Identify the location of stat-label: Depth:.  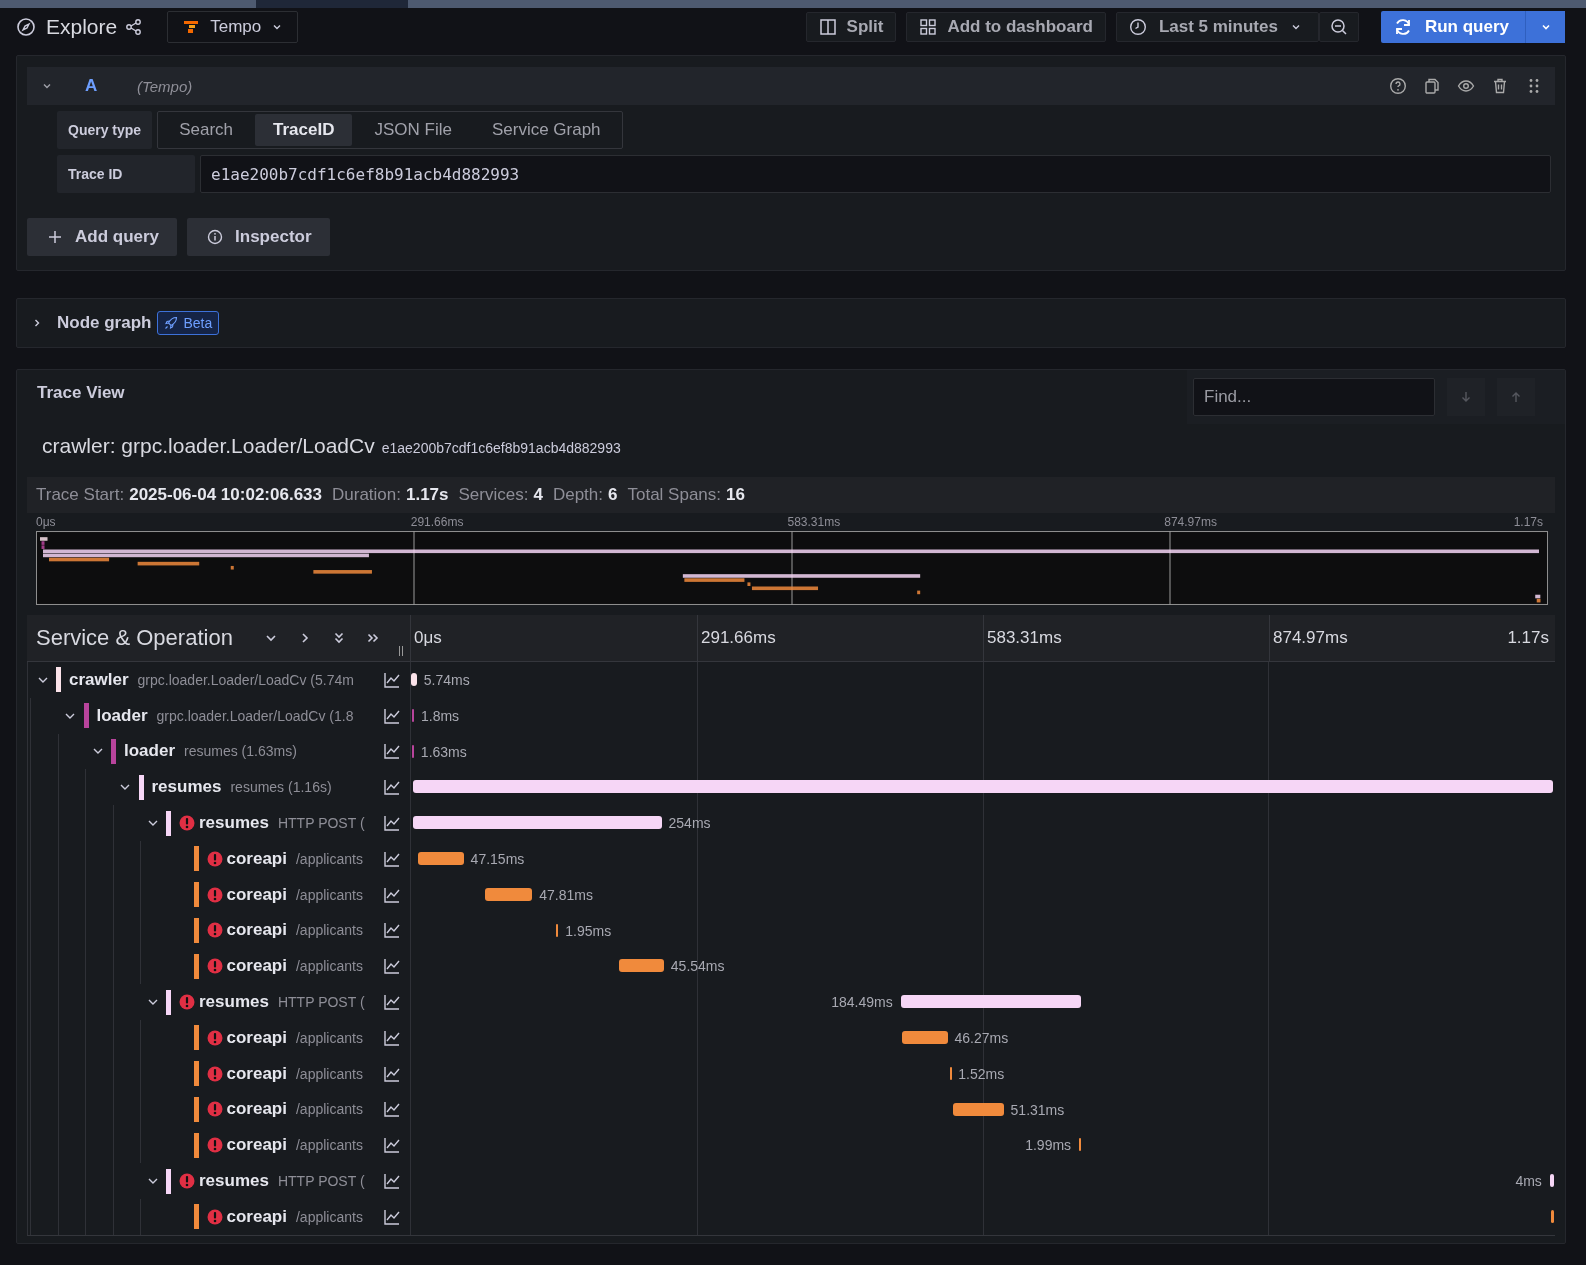
(577, 495).